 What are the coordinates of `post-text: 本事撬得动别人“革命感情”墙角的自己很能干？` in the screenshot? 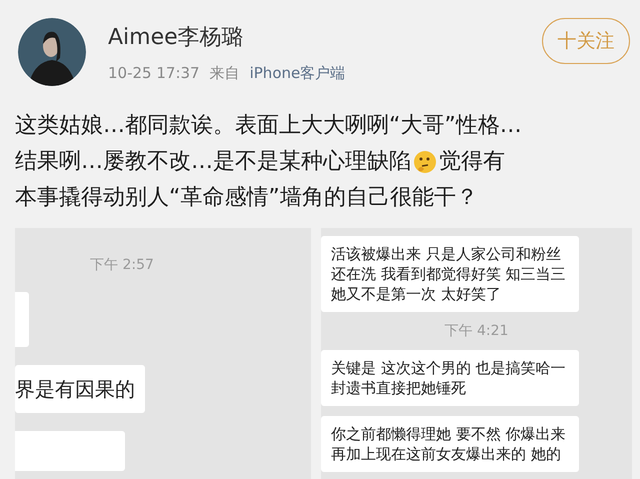 It's located at (246, 198).